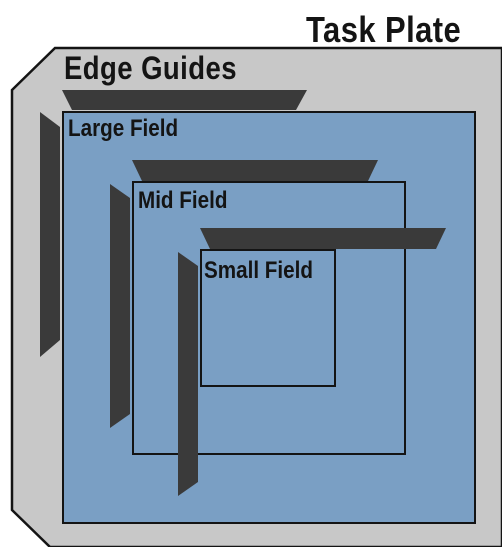 The image size is (502, 552). I want to click on small-field-top-guide, so click(323, 238).